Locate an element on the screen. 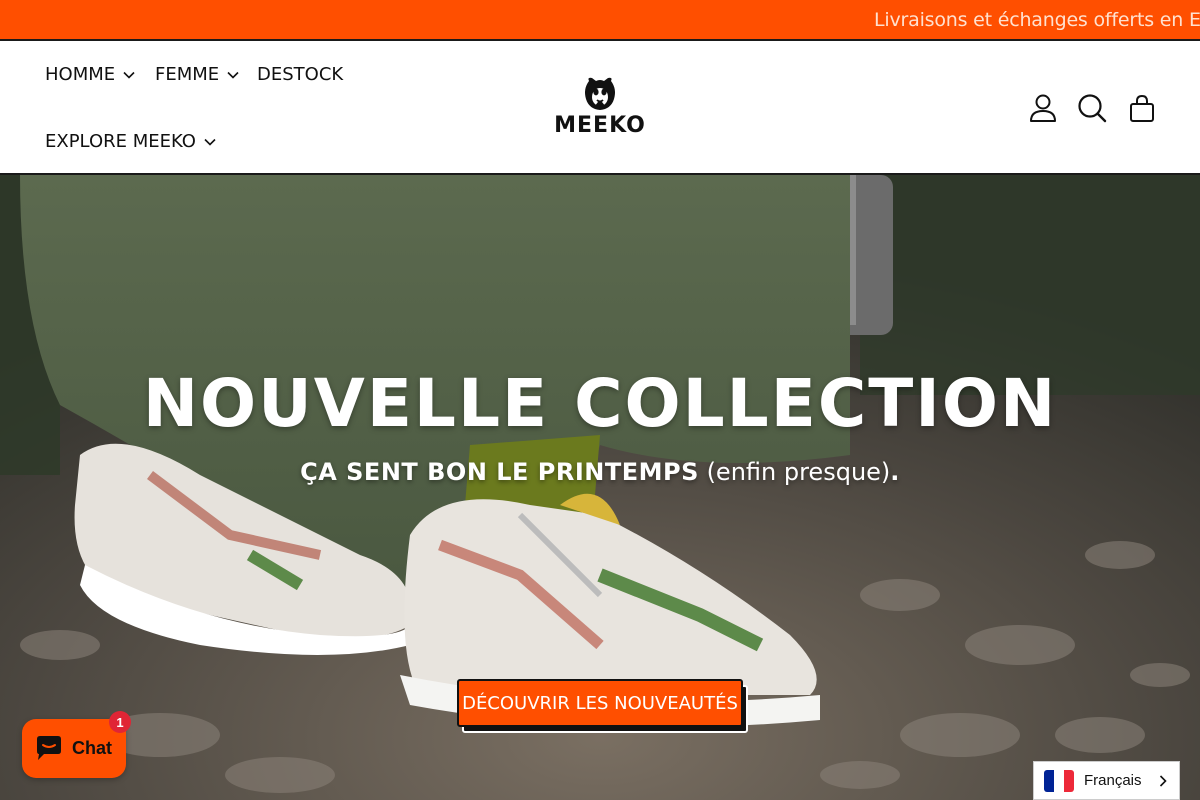 Image resolution: width=1200 pixels, height=800 pixels. account-icon is located at coordinates (1043, 108).